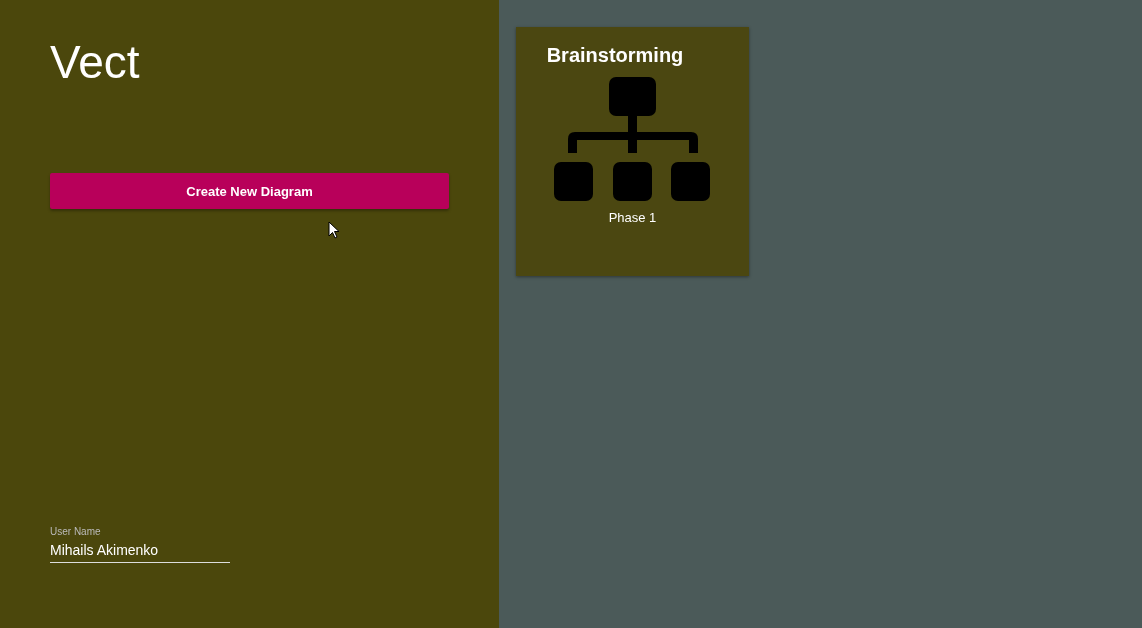  What do you see at coordinates (615, 55) in the screenshot?
I see `card-title: Brainstorming` at bounding box center [615, 55].